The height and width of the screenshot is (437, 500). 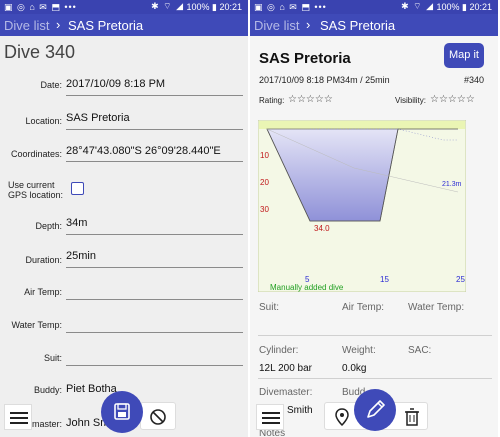 I want to click on depth-label: Depth:, so click(x=48, y=226).